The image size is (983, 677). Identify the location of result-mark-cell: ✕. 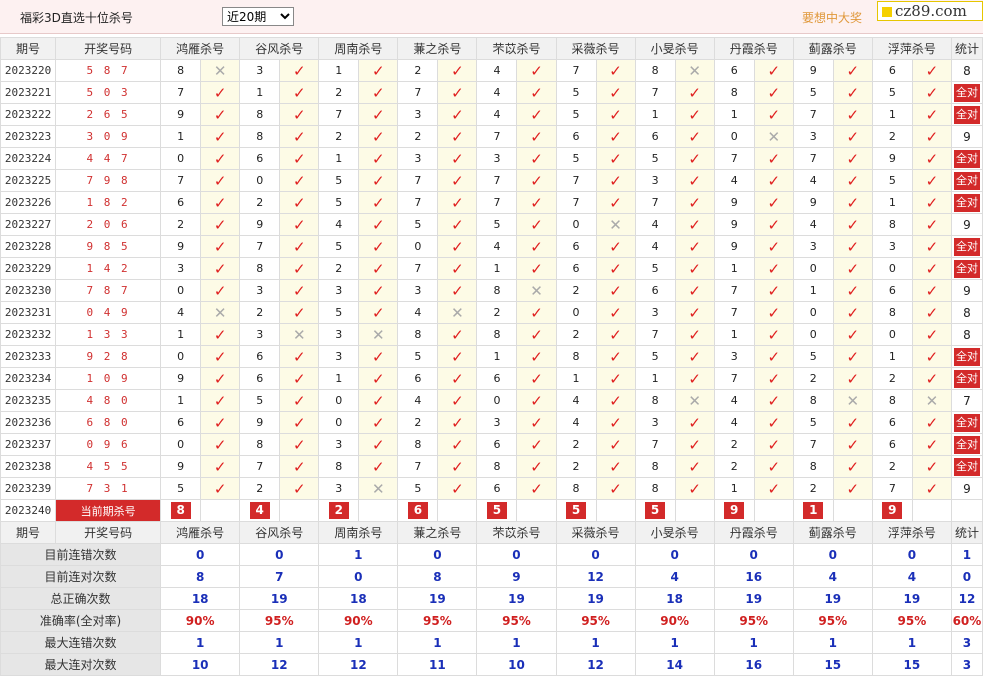
(378, 488).